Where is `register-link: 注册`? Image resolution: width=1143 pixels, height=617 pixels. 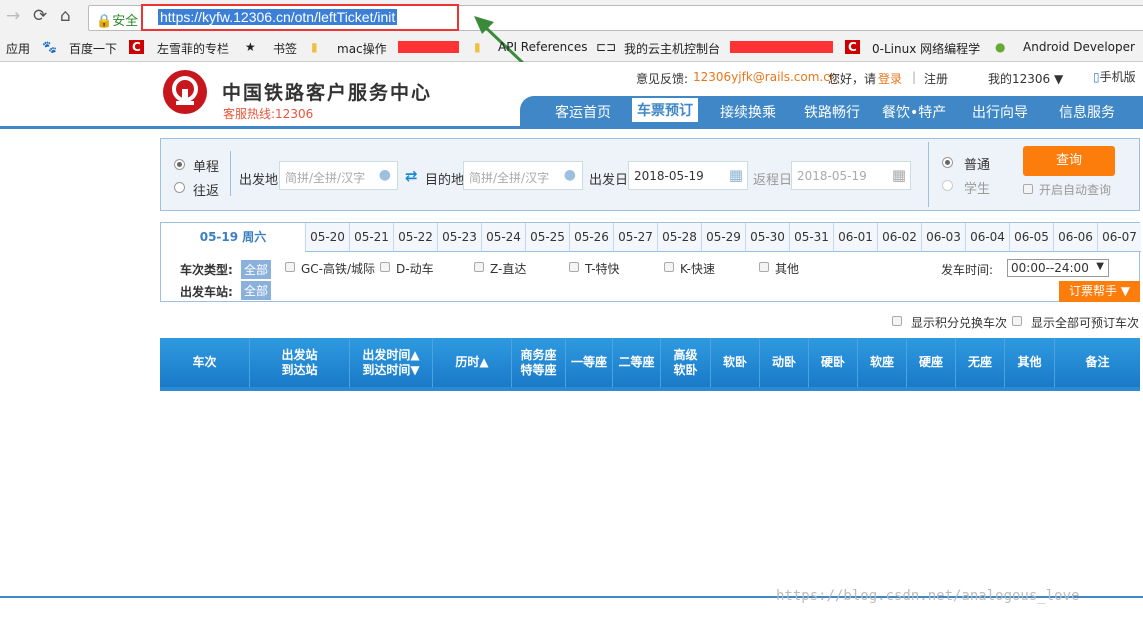 register-link: 注册 is located at coordinates (936, 78).